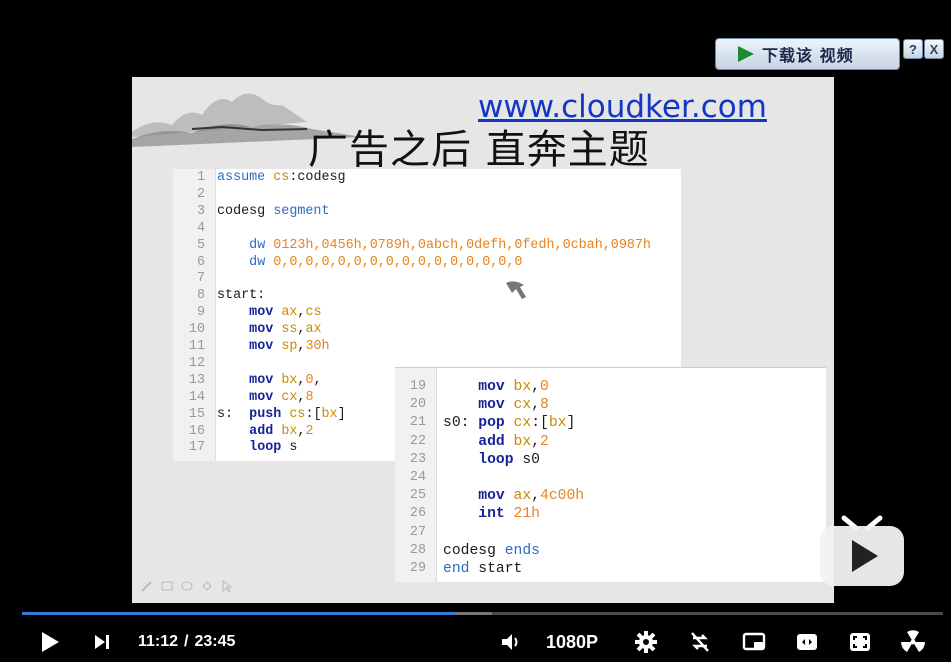 The image size is (951, 662). I want to click on pointer-icon, so click(227, 586).